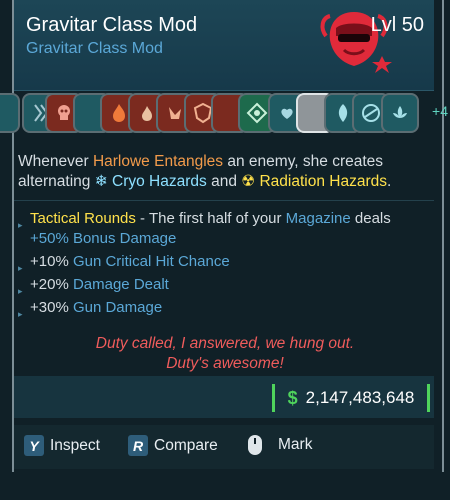 This screenshot has width=450, height=500. Describe the element at coordinates (94, 48) in the screenshot. I see `item-type: Gravitar Class Mod` at that location.